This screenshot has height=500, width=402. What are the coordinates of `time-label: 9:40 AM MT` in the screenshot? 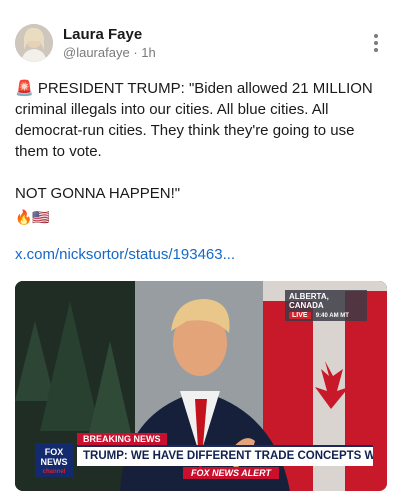 It's located at (332, 316).